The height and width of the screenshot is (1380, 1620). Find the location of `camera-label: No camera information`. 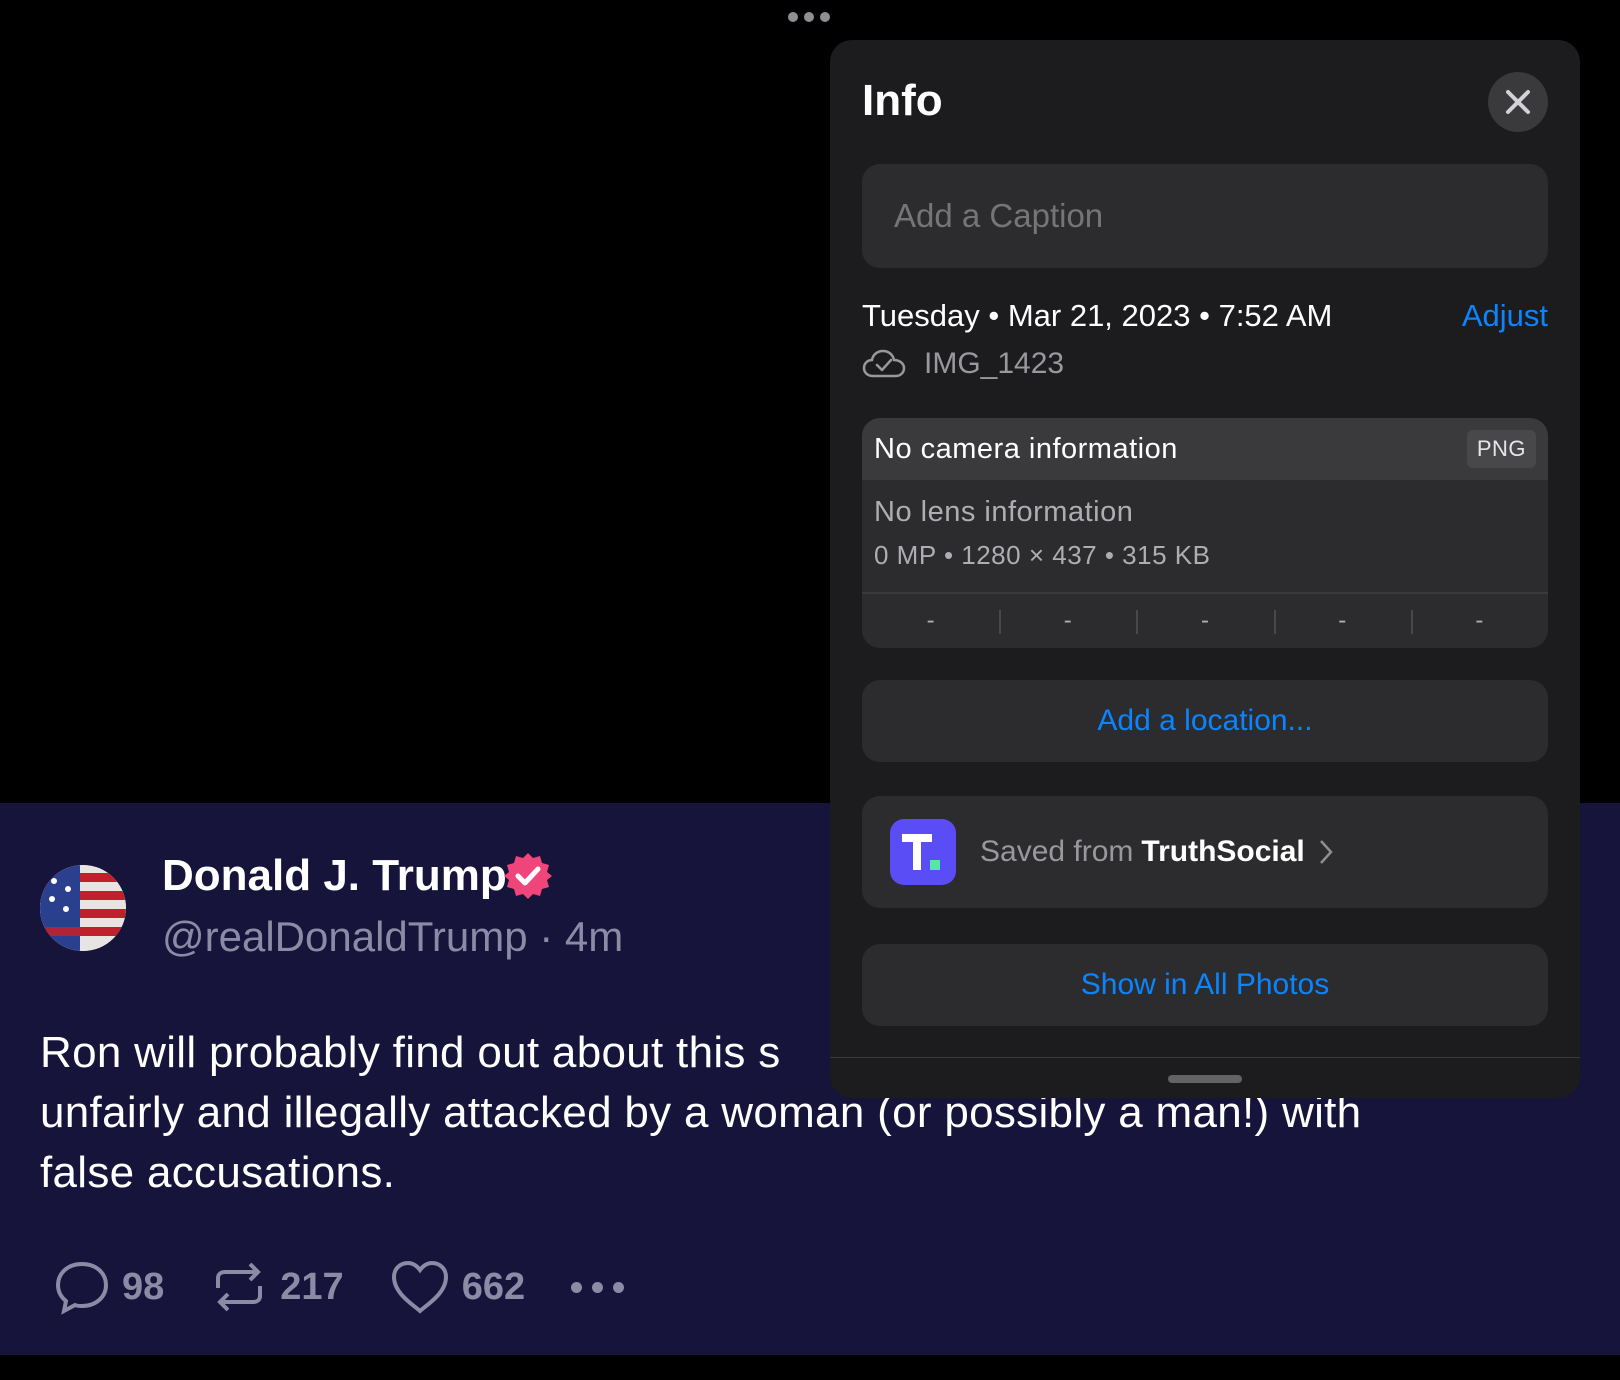

camera-label: No camera information is located at coordinates (1026, 448).